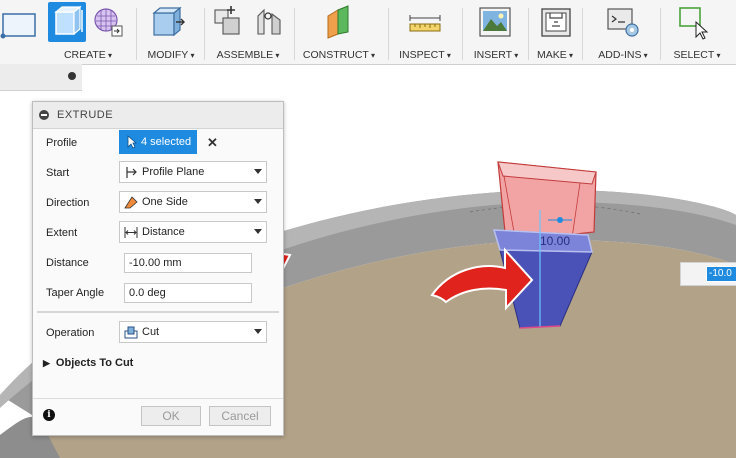 Image resolution: width=736 pixels, height=458 pixels. I want to click on footer-divider, so click(158, 398).